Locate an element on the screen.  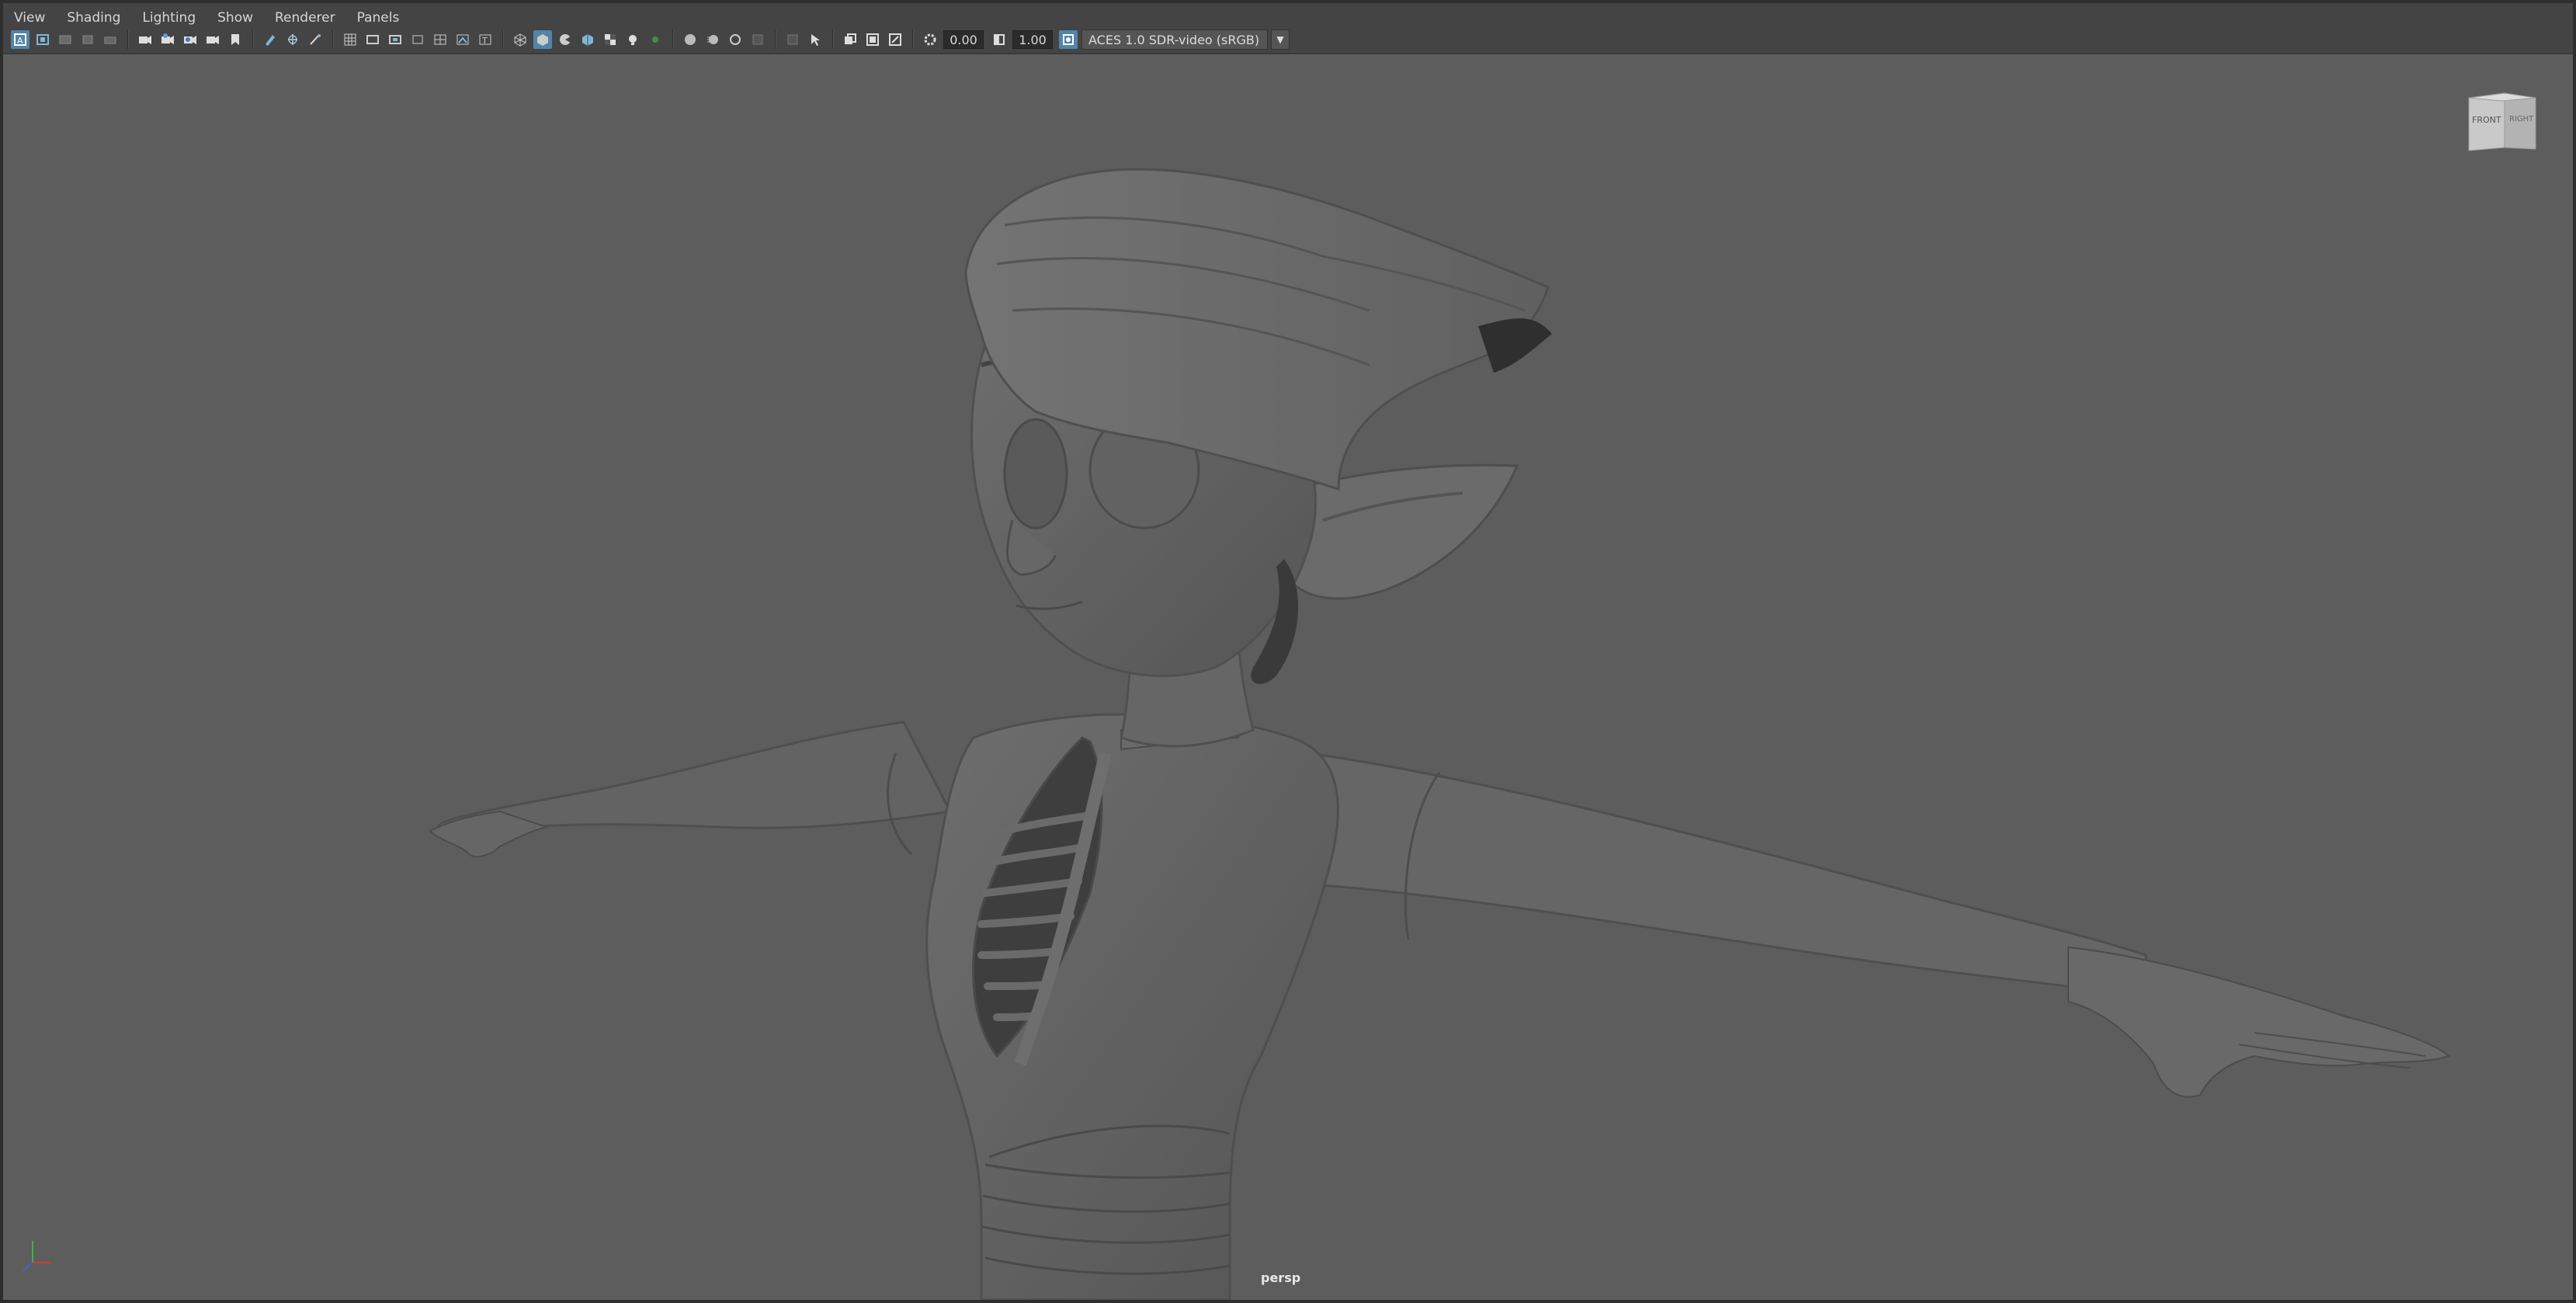
view-2d-pan-icon is located at coordinates (110, 39).